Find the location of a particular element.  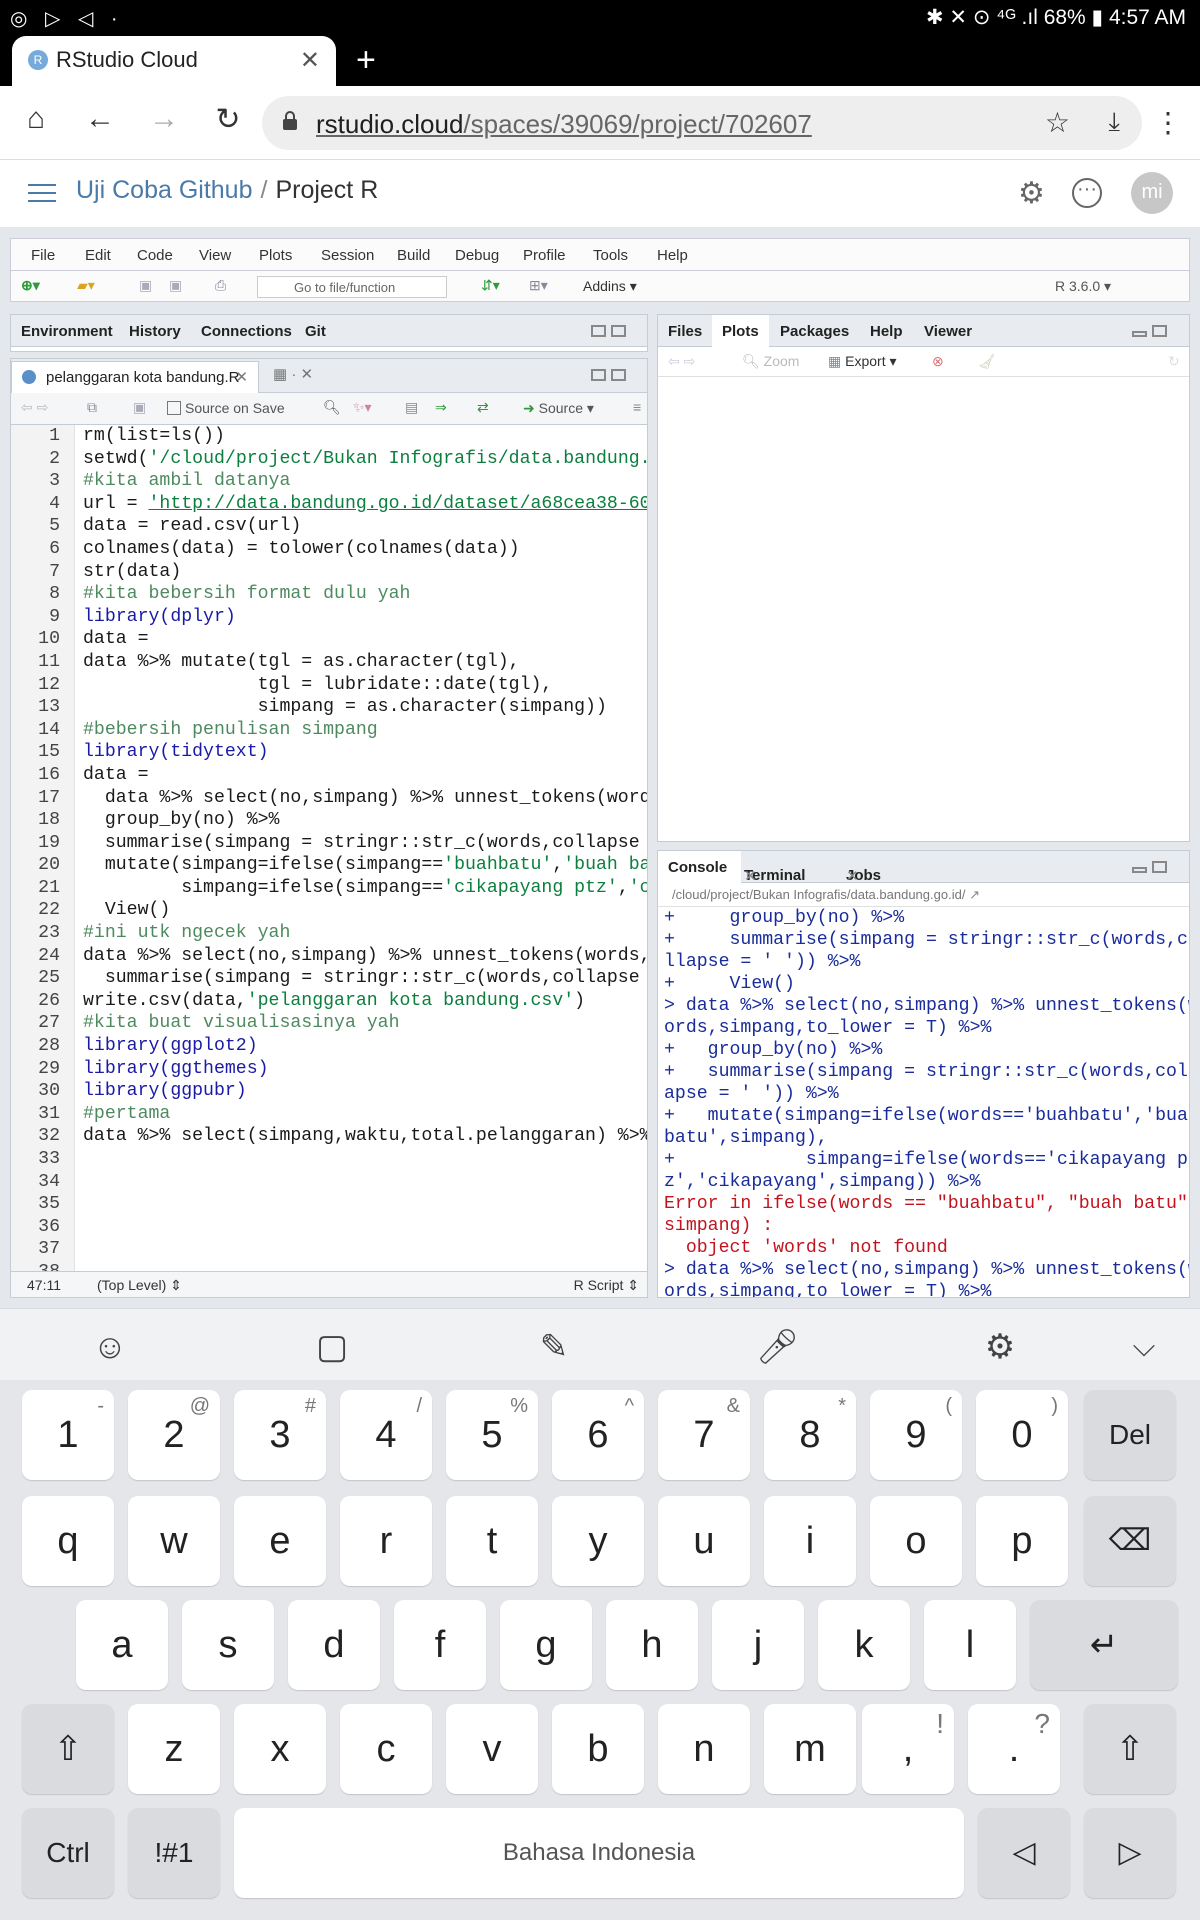

backspace-key: ⌫ is located at coordinates (1130, 1541).